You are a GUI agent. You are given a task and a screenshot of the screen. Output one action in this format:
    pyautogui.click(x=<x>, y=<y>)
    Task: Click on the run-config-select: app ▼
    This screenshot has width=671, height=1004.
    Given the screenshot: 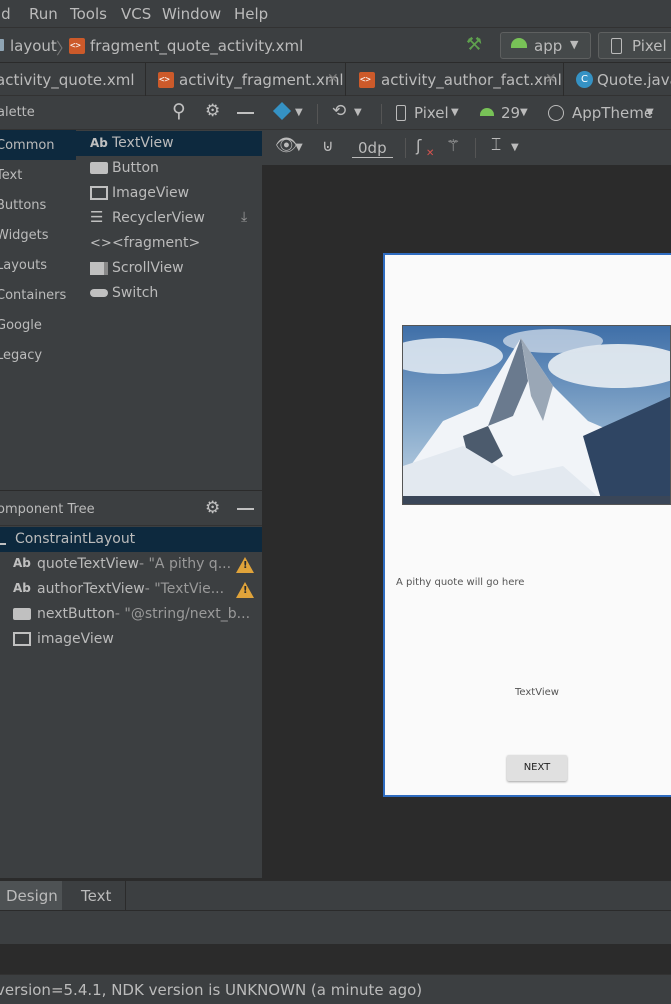 What is the action you would take?
    pyautogui.click(x=545, y=45)
    